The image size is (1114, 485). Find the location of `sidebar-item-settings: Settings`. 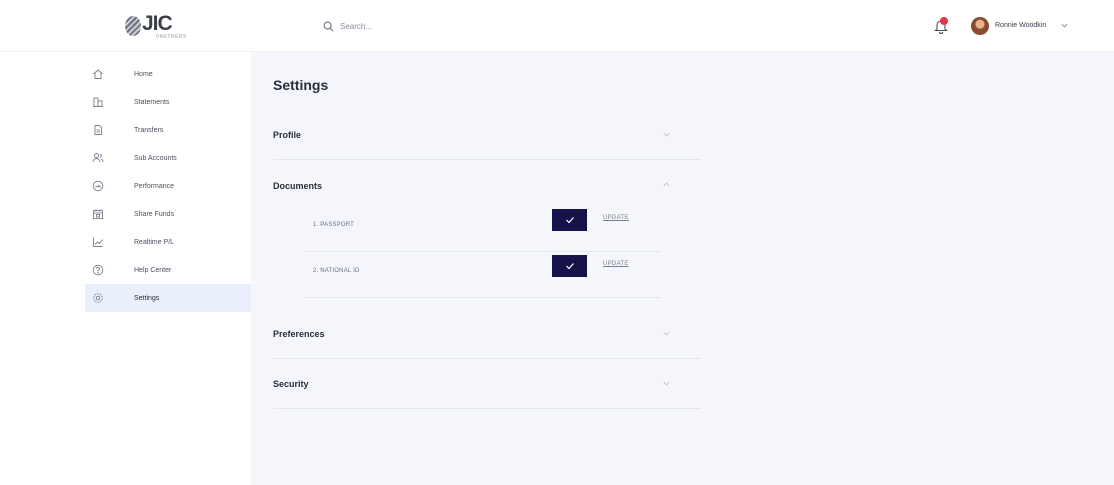

sidebar-item-settings: Settings is located at coordinates (168, 298).